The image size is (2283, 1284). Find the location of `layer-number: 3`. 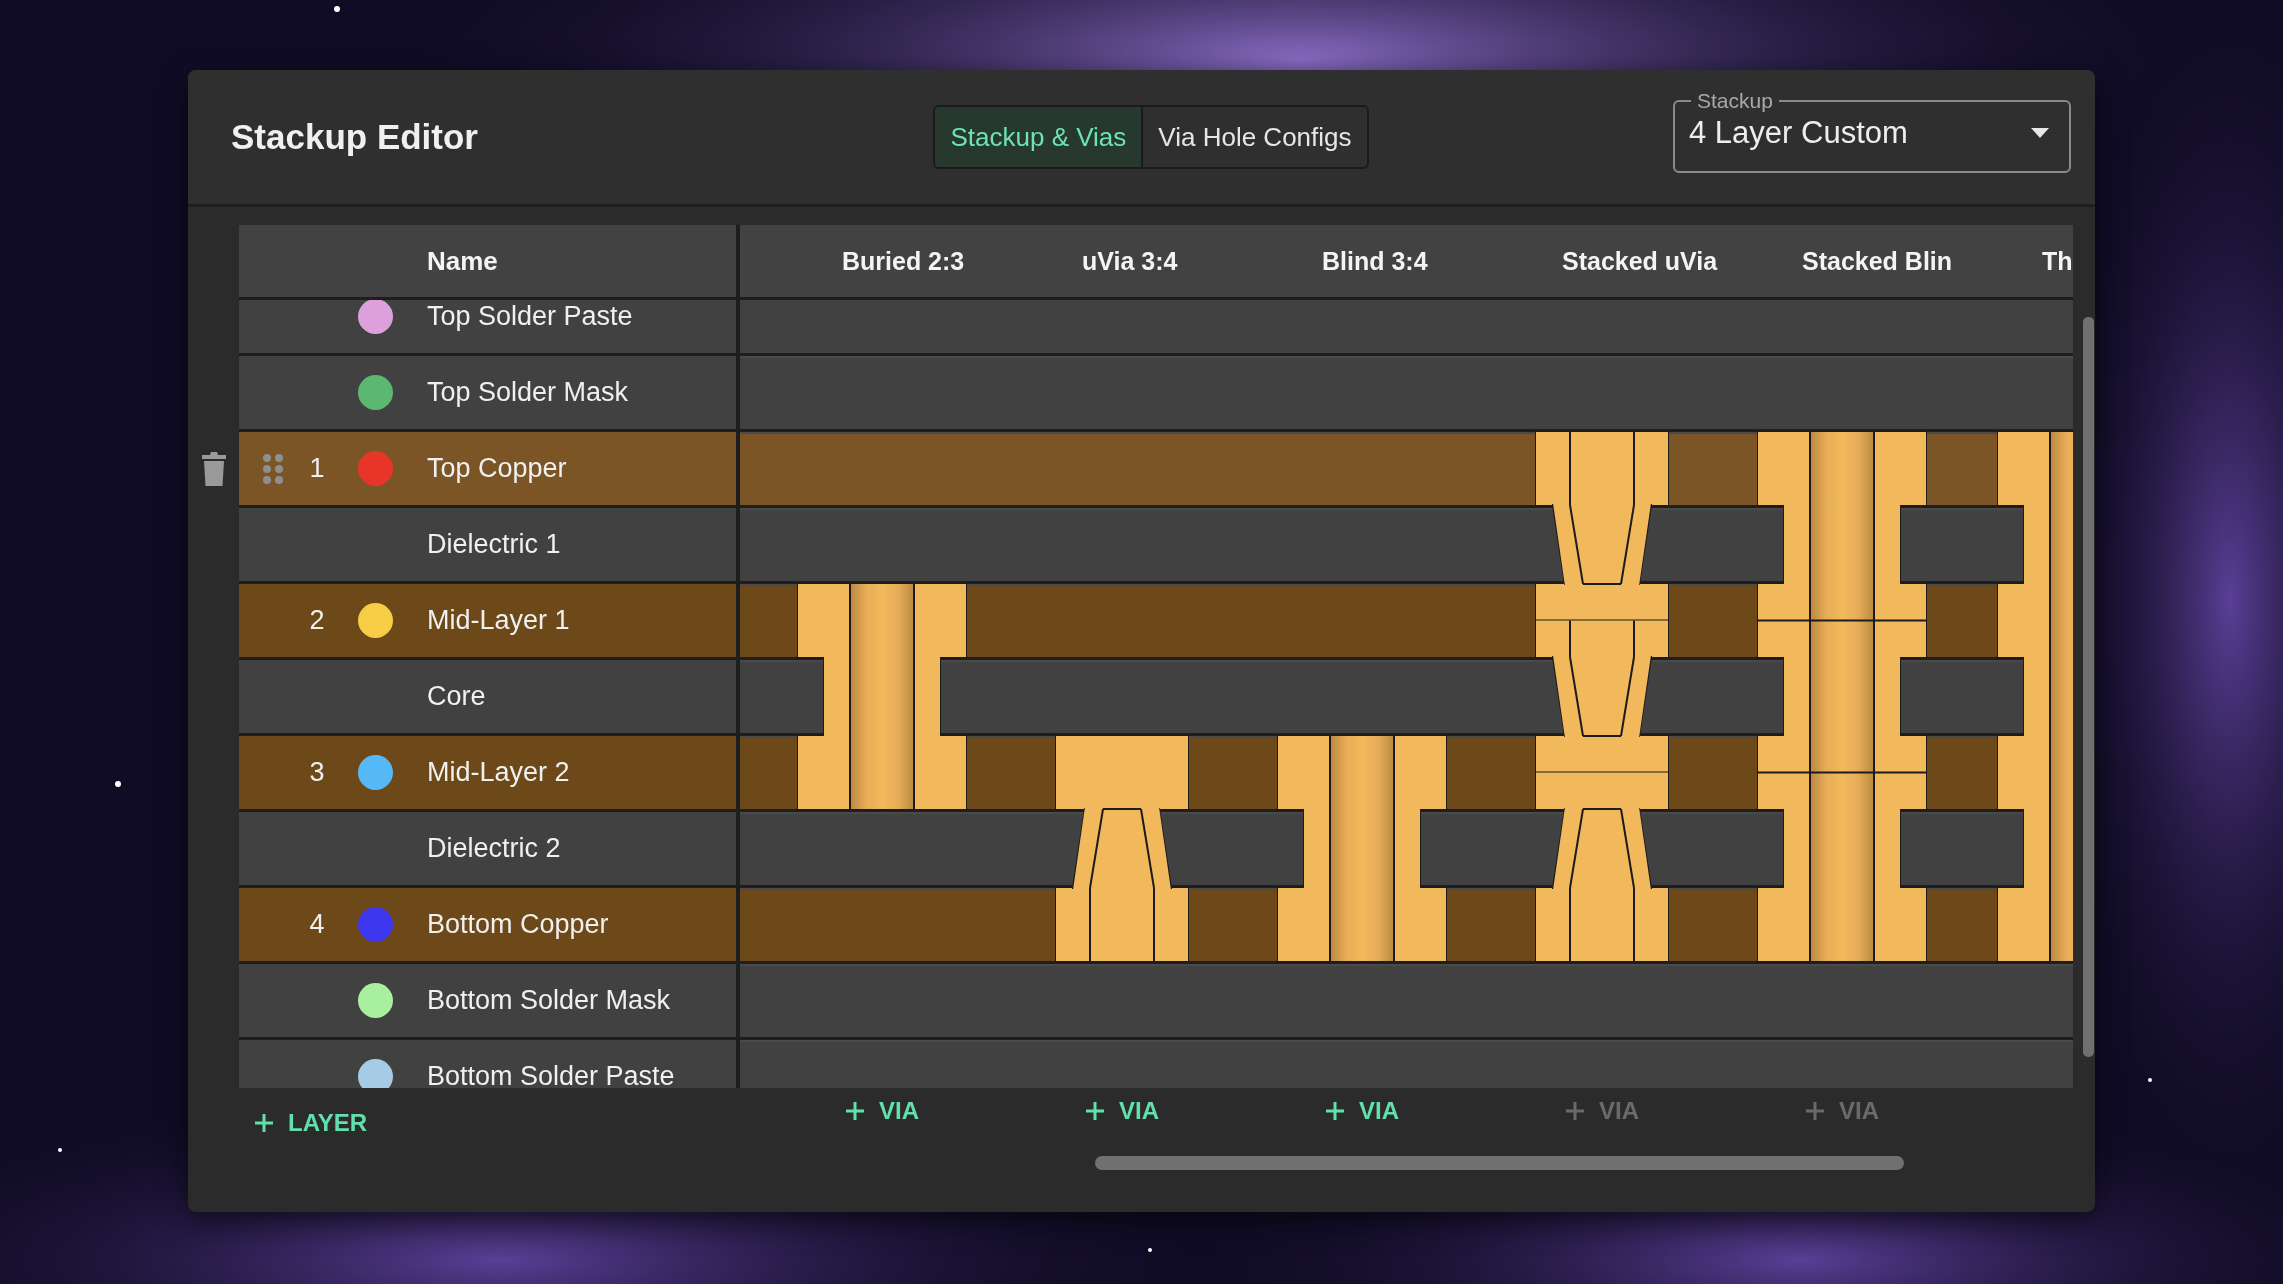

layer-number: 3 is located at coordinates (317, 772).